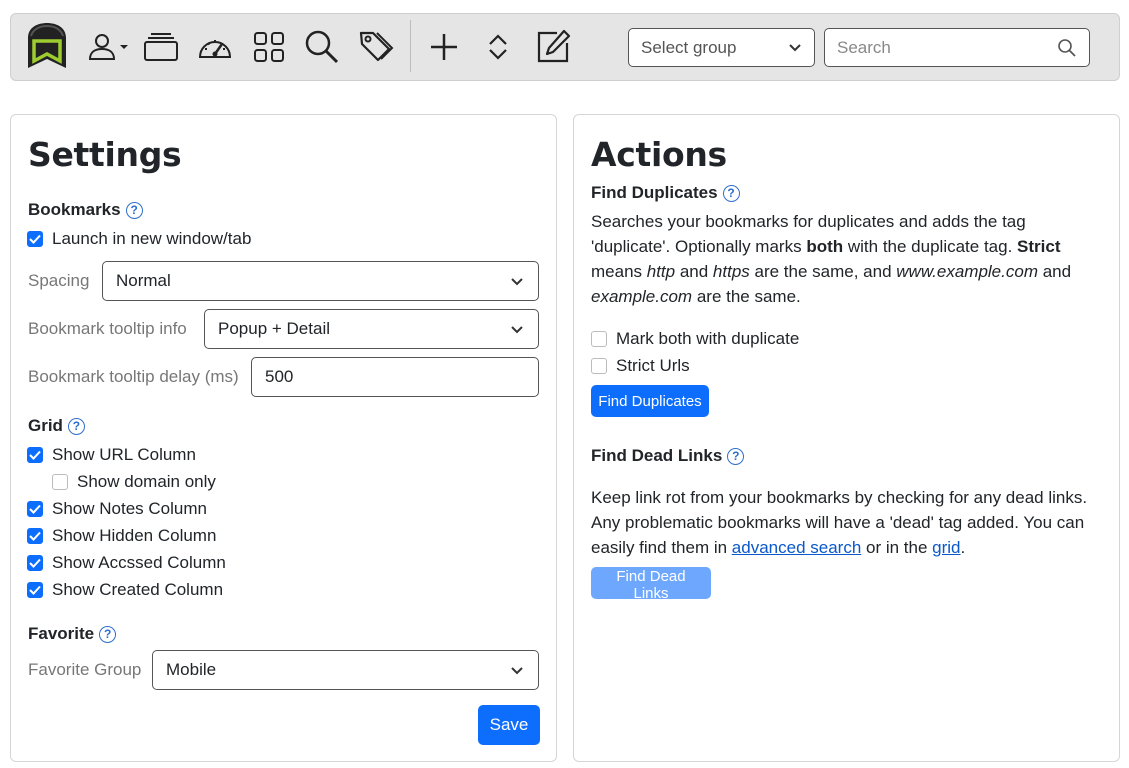 Image resolution: width=1129 pixels, height=768 pixels. Describe the element at coordinates (59, 280) in the screenshot. I see `spacing-label: Spacing` at that location.